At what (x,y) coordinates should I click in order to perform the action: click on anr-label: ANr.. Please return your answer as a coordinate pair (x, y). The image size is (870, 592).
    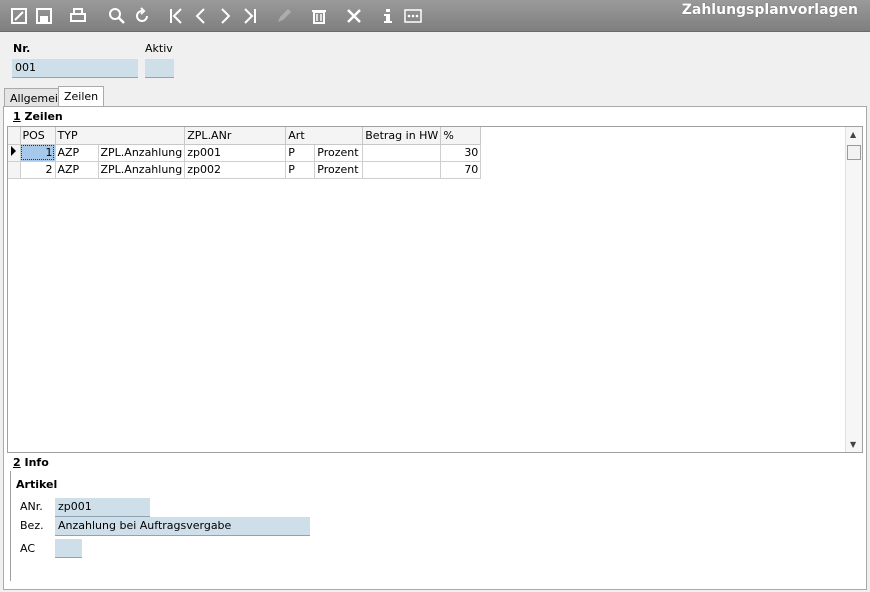
    Looking at the image, I should click on (31, 506).